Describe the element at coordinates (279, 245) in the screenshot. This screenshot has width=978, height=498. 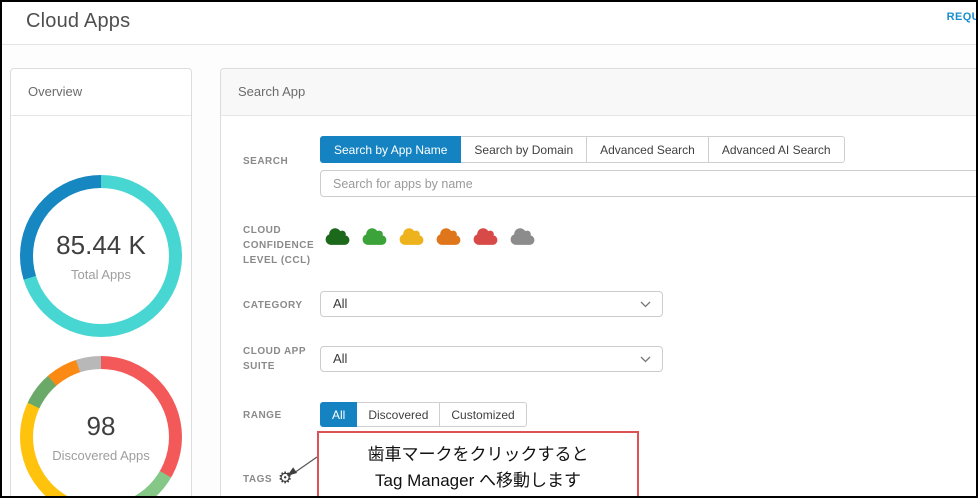
I see `ccl-label: CLOUD CONFIDENCE LEVEL (CCL)` at that location.